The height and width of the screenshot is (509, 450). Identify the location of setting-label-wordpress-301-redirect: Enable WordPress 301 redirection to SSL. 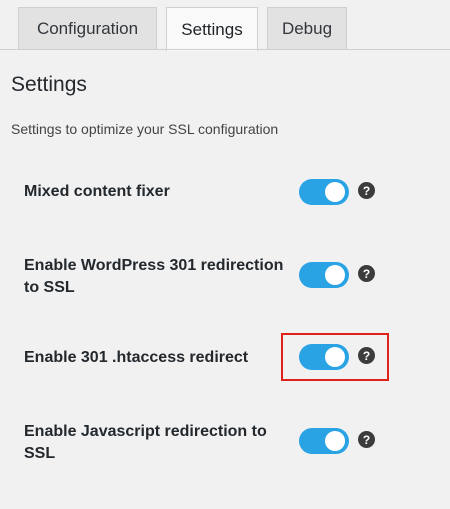
(154, 276).